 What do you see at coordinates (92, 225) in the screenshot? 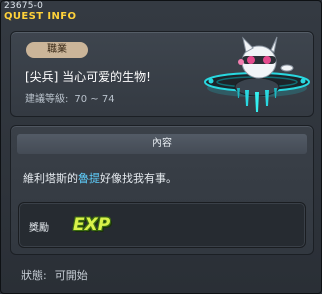
I see `exp-icon: EXP` at bounding box center [92, 225].